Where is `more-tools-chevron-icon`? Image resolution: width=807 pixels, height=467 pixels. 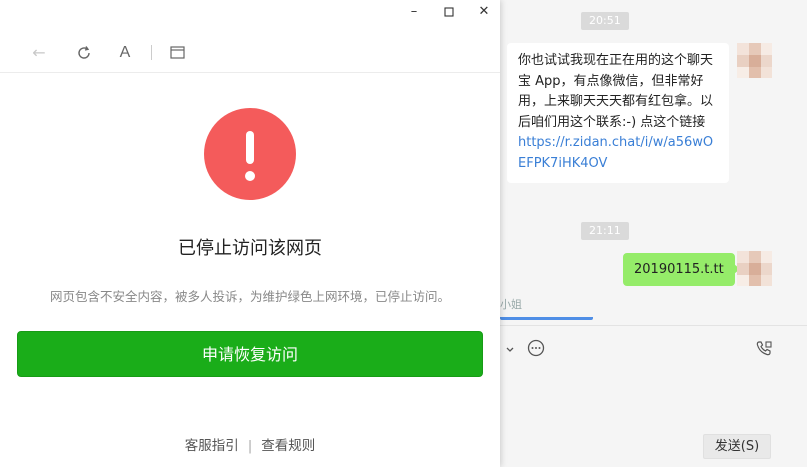
more-tools-chevron-icon is located at coordinates (510, 349).